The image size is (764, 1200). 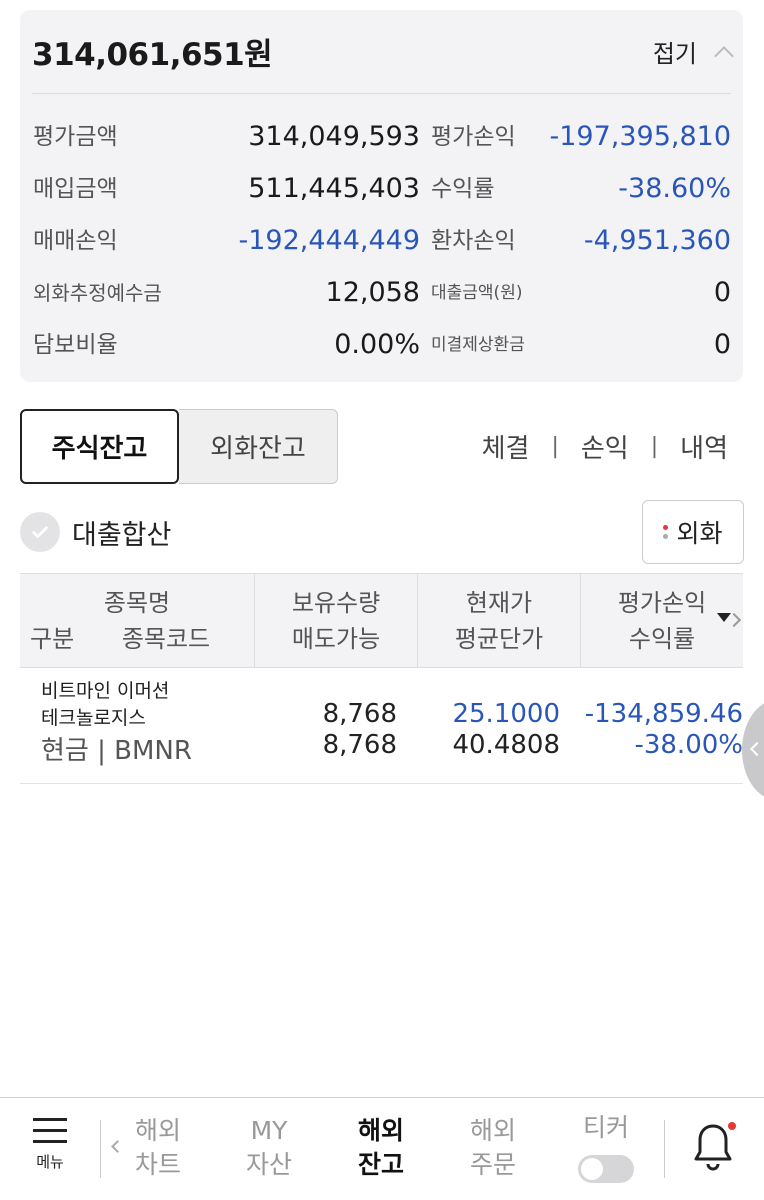 I want to click on fold-button: 접기, so click(x=693, y=51).